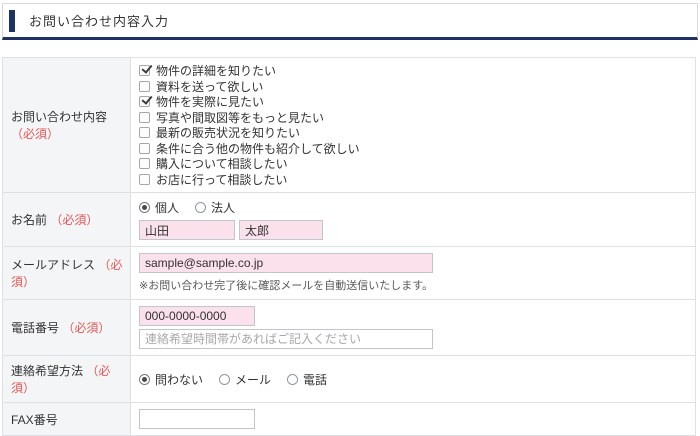 Image resolution: width=700 pixels, height=436 pixels. Describe the element at coordinates (210, 86) in the screenshot. I see `inquiry-option-label: 資料を送って欲しい` at that location.